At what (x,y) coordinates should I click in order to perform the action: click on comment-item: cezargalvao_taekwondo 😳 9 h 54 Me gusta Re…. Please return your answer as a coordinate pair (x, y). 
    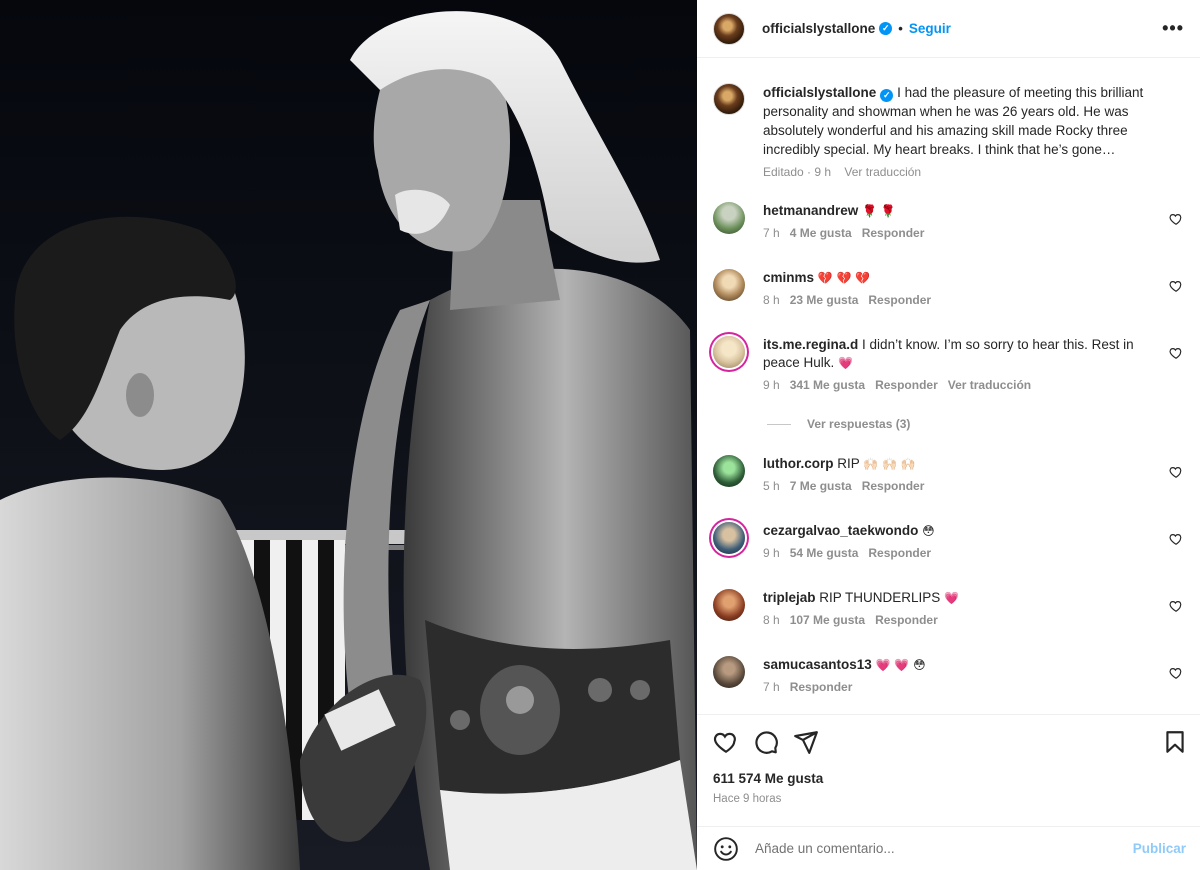
    Looking at the image, I should click on (948, 541).